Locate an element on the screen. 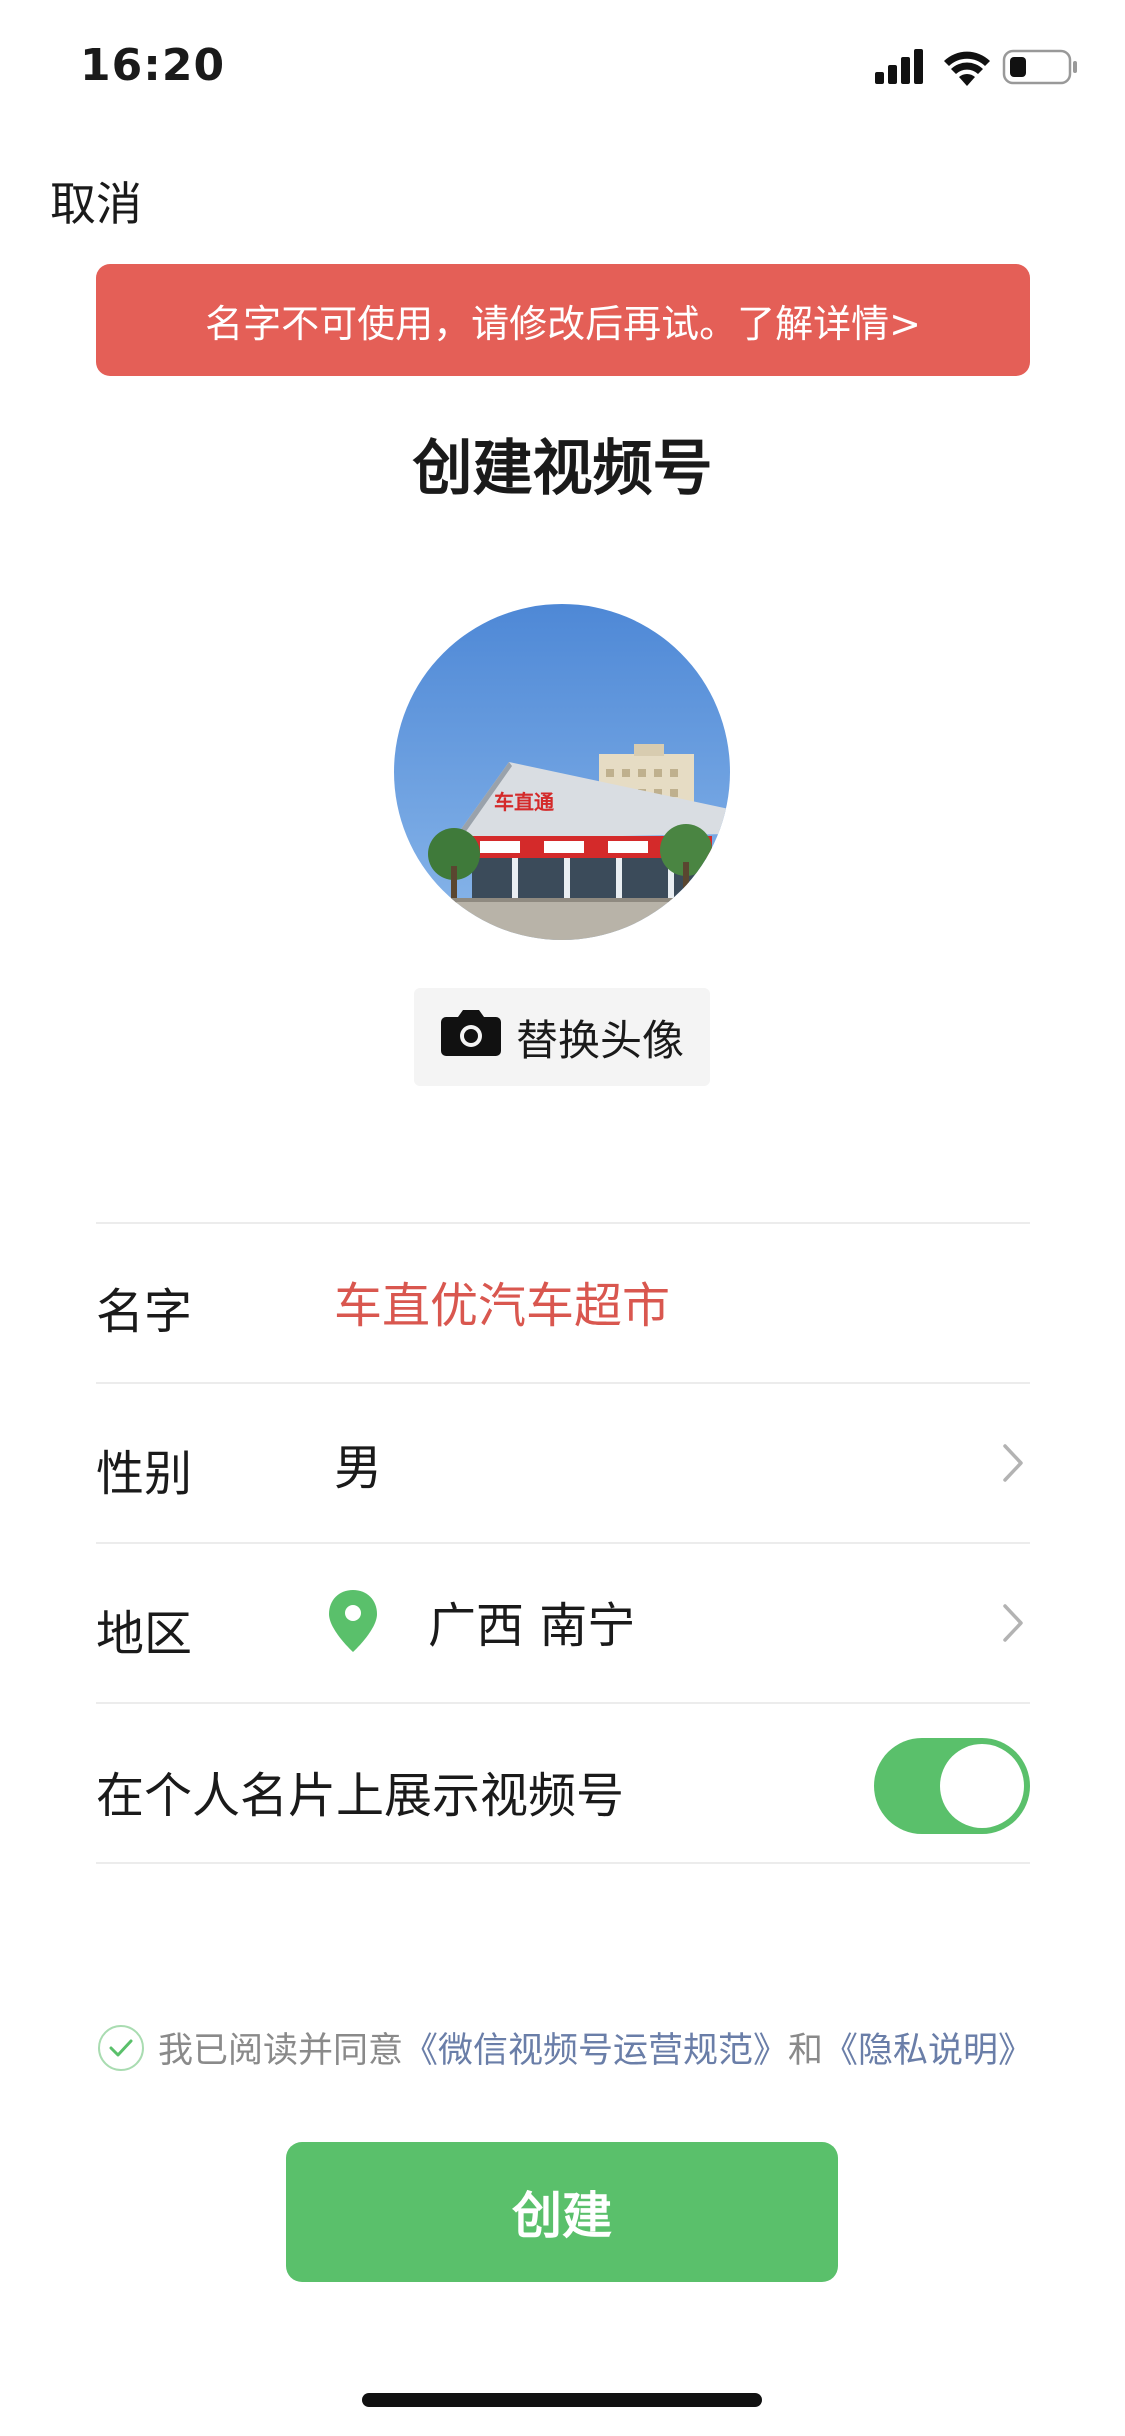 The image size is (1125, 2436). region-label: 地区 is located at coordinates (144, 1634).